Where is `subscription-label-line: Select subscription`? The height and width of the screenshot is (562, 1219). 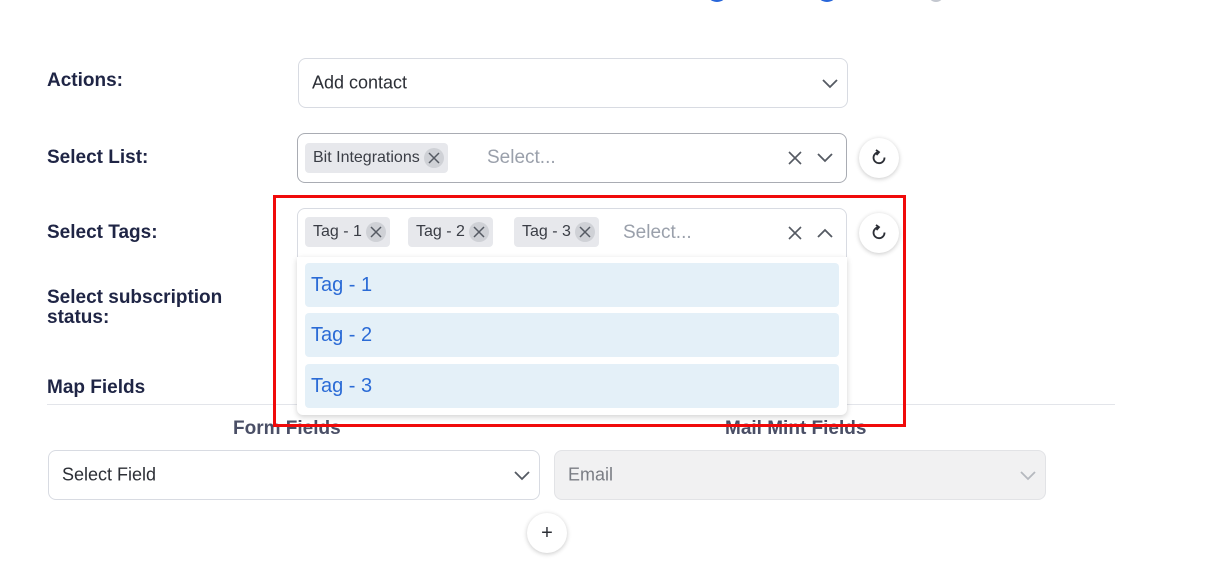
subscription-label-line: Select subscription is located at coordinates (135, 297).